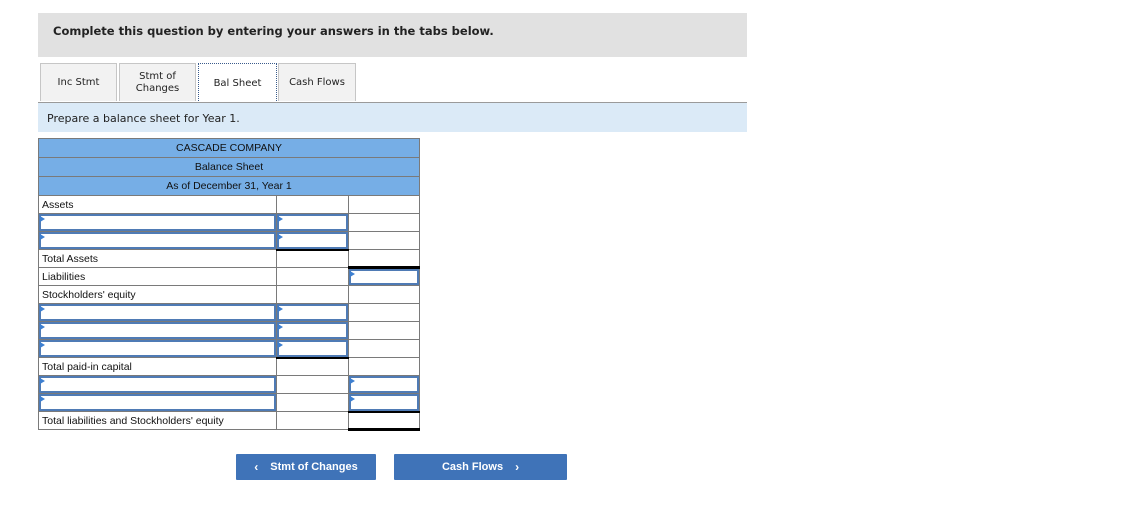  I want to click on assets-heading: Assets, so click(157, 204).